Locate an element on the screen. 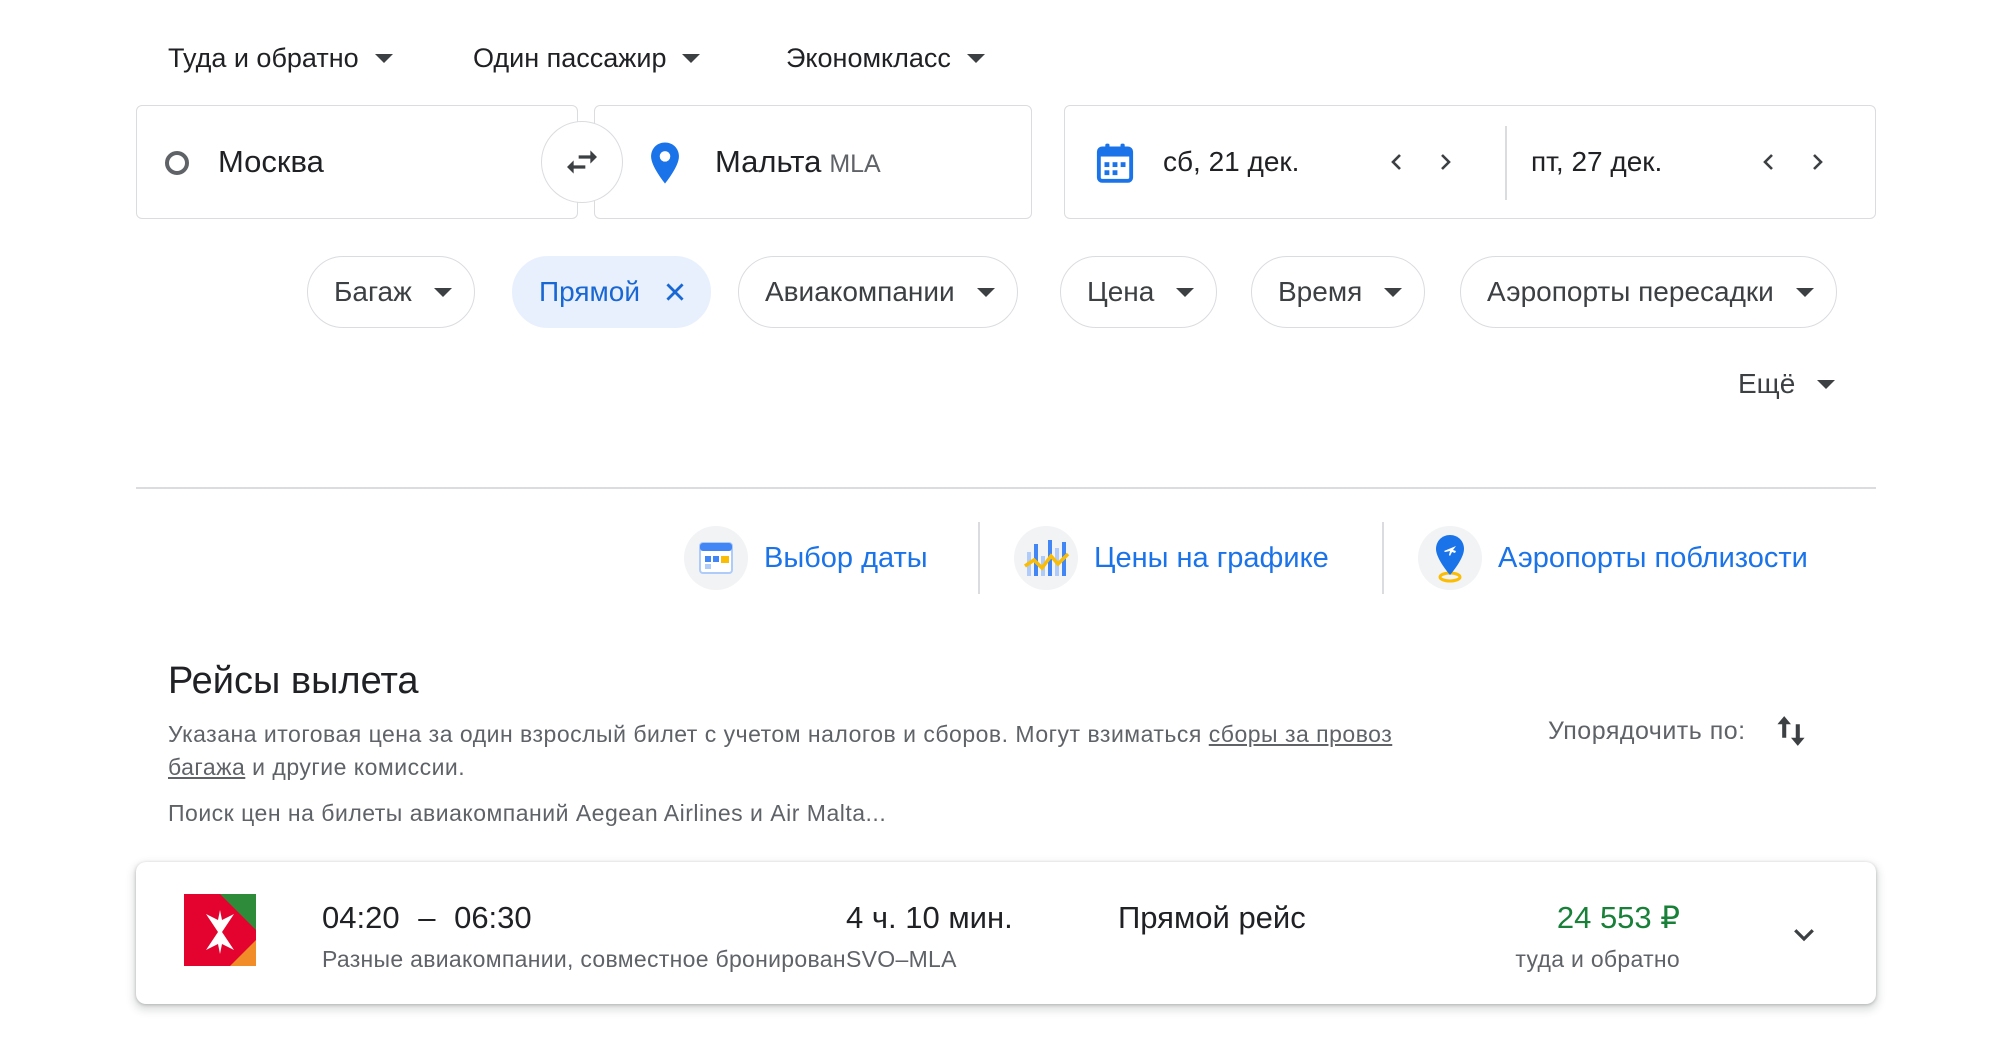 This screenshot has width=2000, height=1057. destination-city: Мальта is located at coordinates (768, 161).